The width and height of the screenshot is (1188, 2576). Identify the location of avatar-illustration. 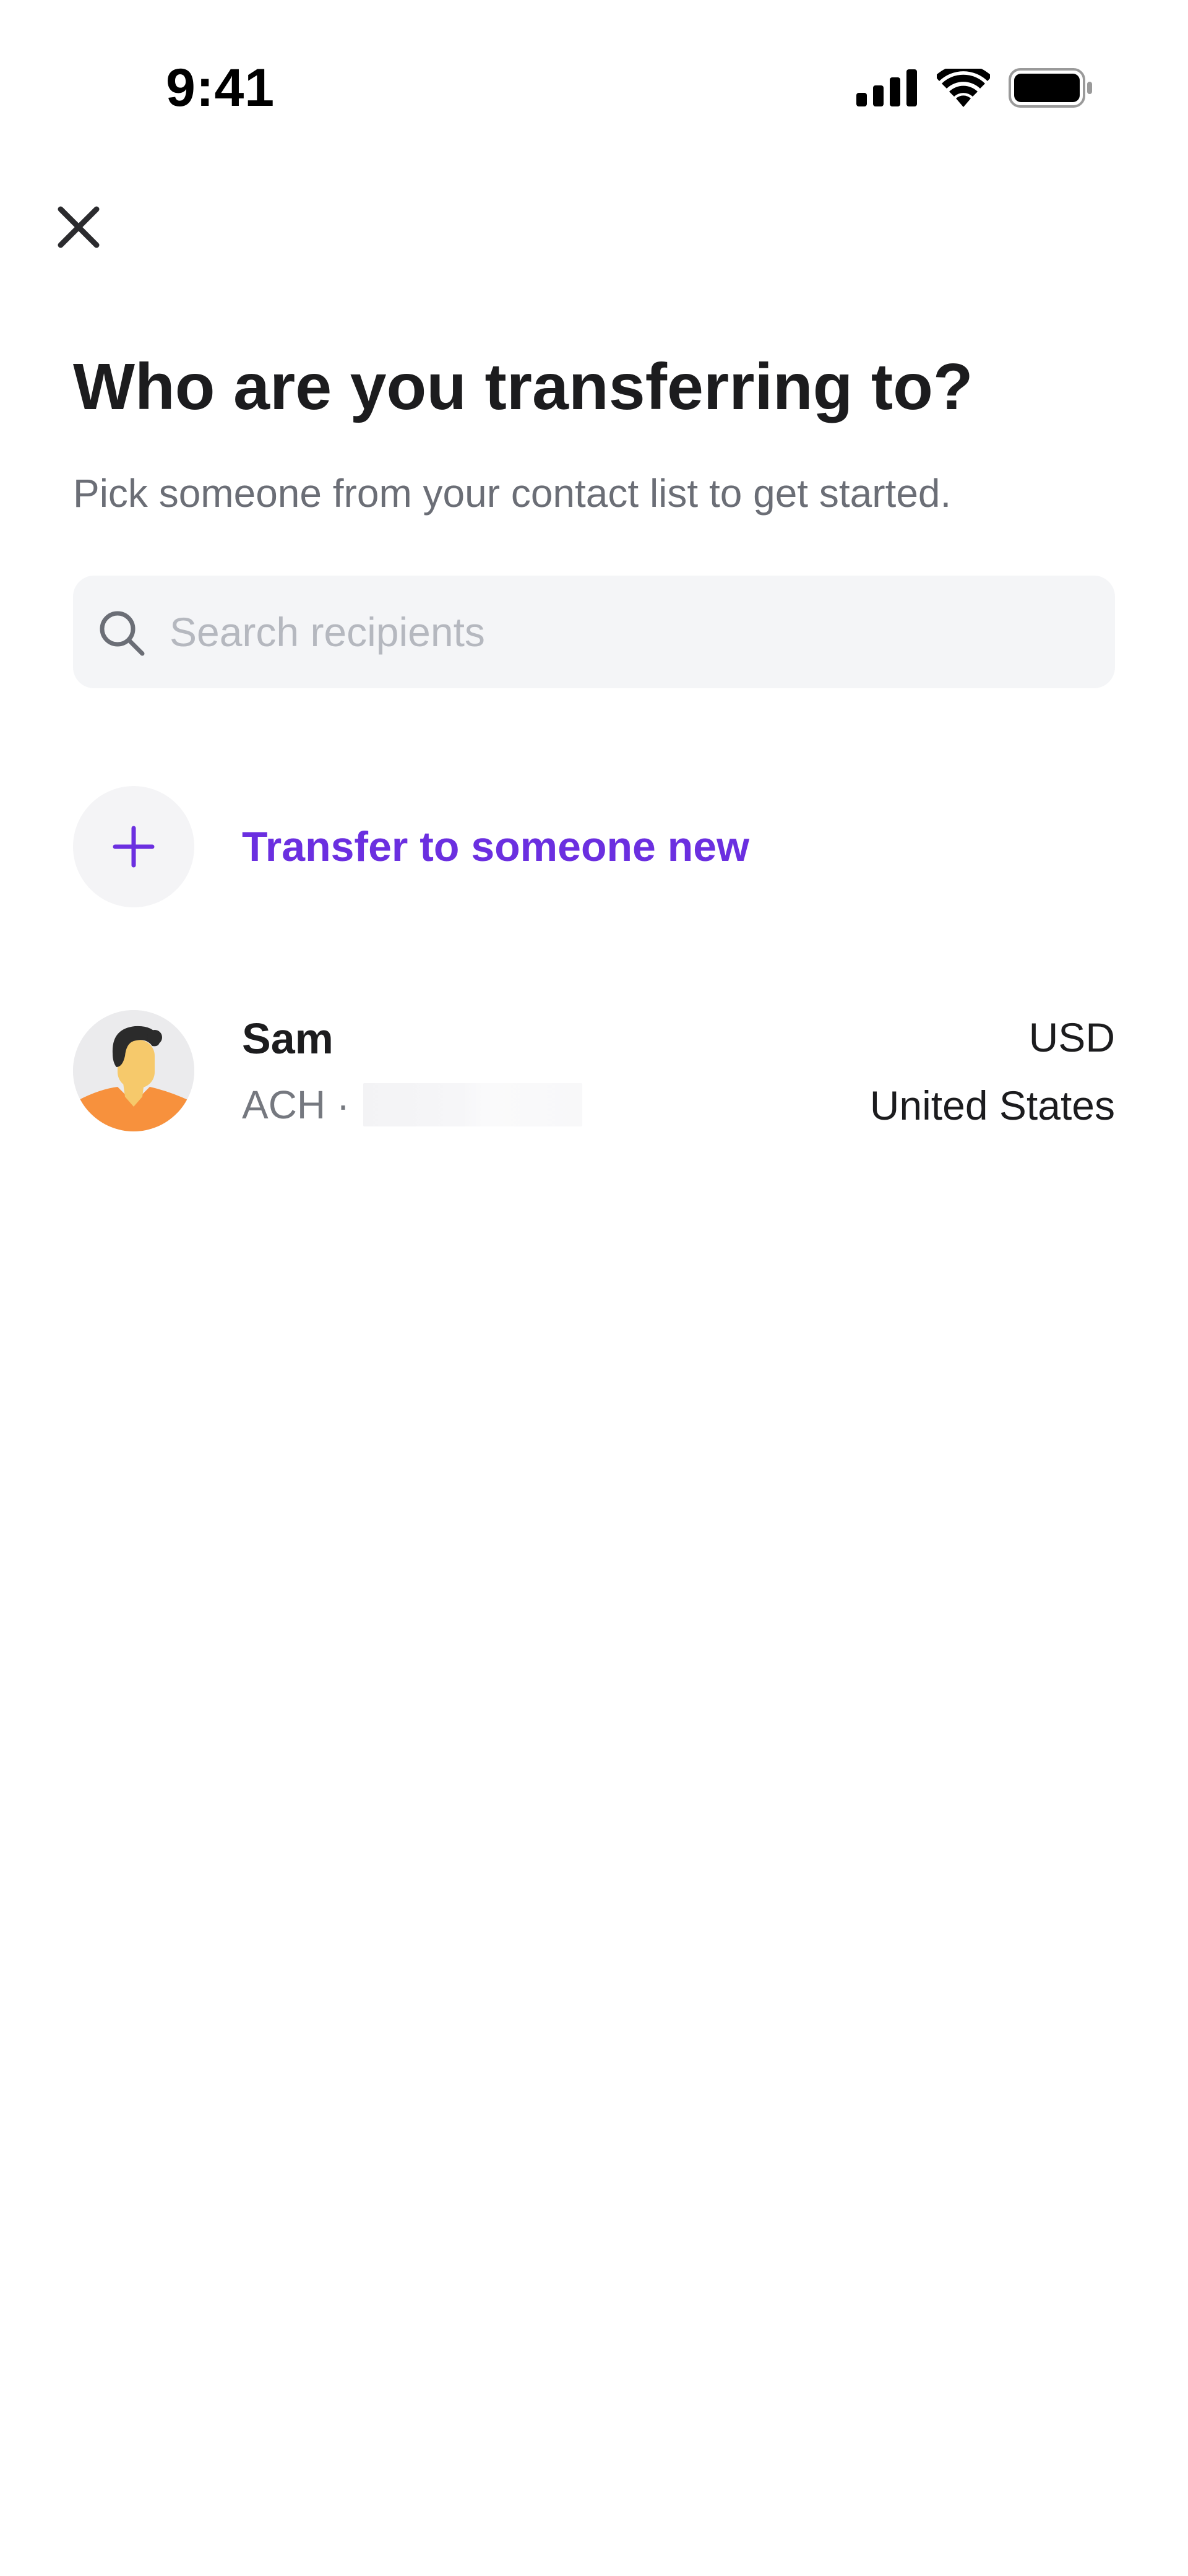
(133, 1070).